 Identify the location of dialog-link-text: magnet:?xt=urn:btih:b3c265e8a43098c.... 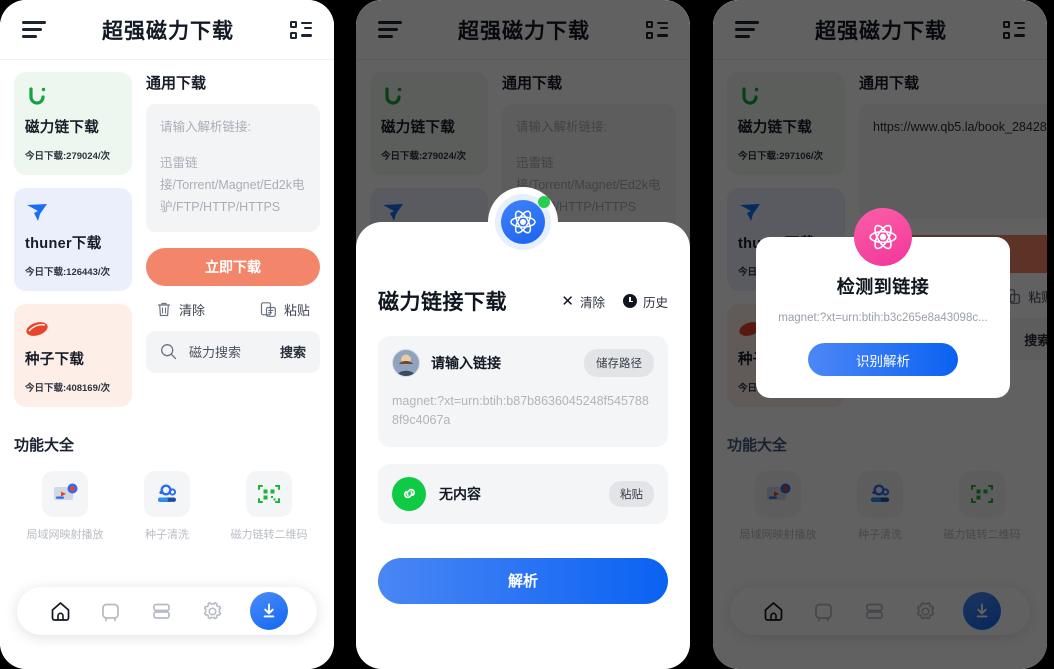
(883, 318).